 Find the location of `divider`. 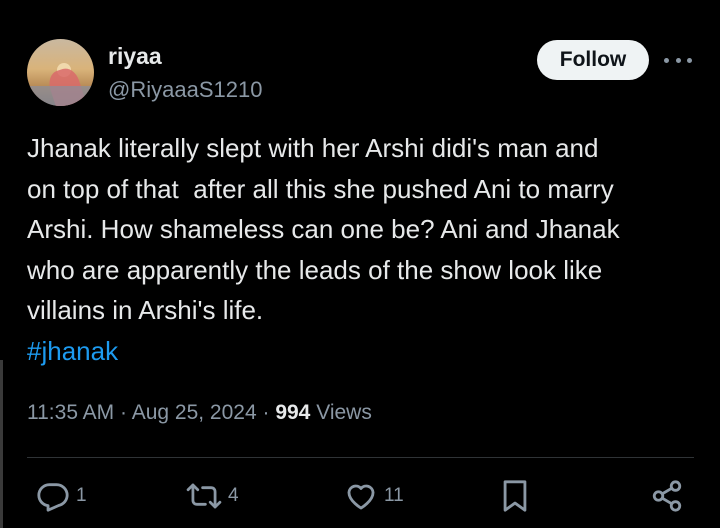

divider is located at coordinates (360, 457).